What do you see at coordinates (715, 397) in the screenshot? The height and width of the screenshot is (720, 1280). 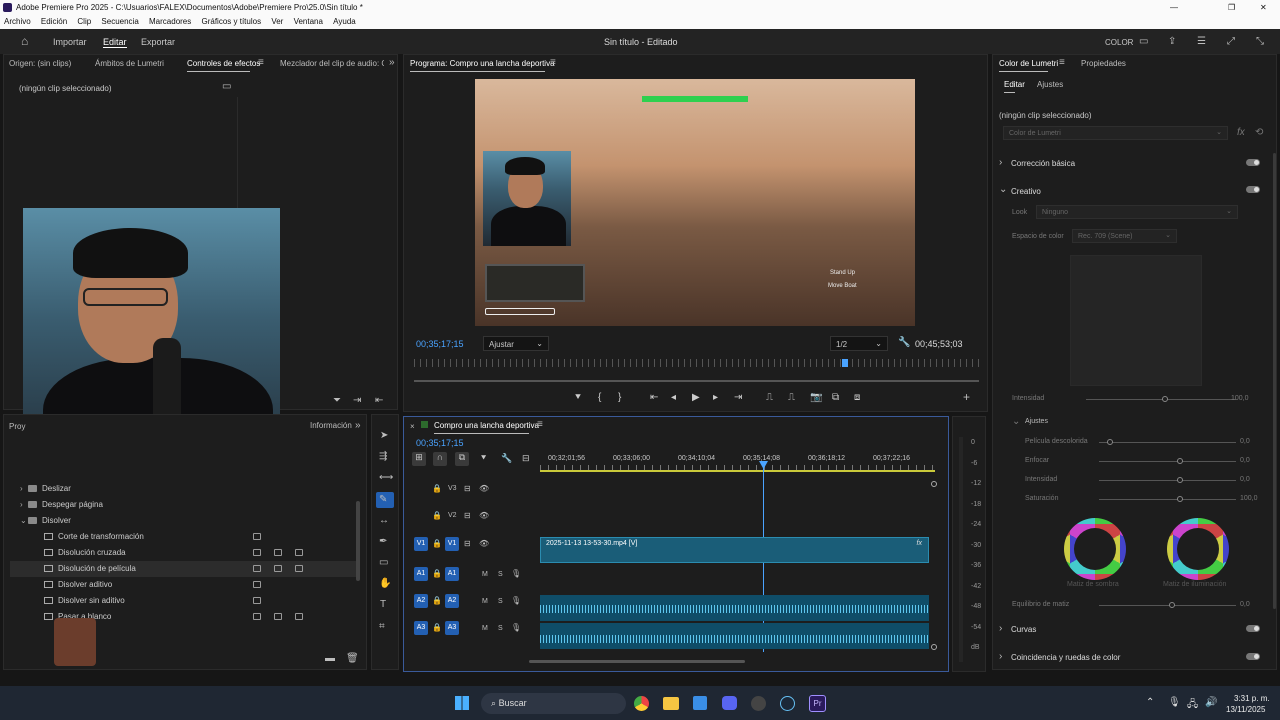 I see `step-forward-icon: ▸` at bounding box center [715, 397].